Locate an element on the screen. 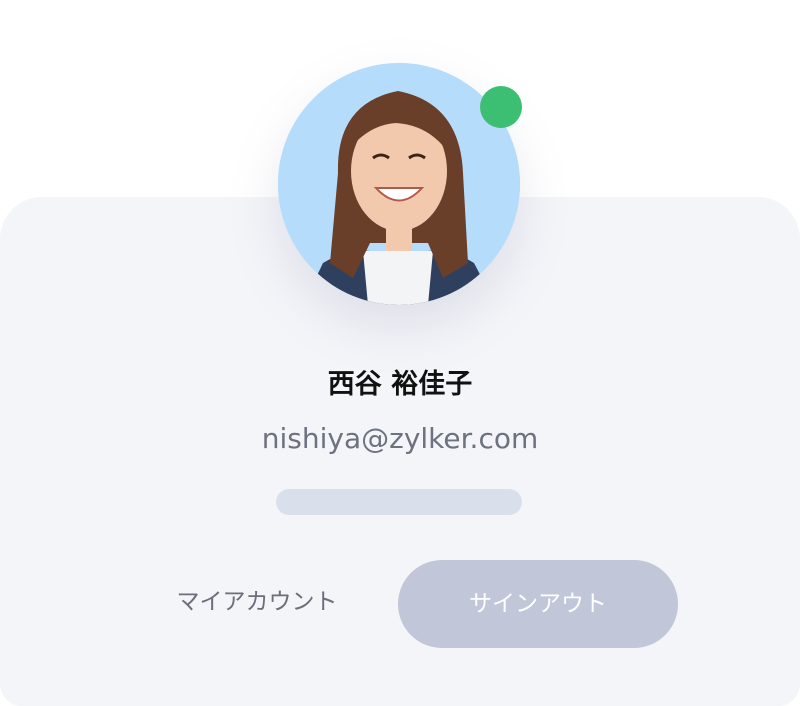 This screenshot has width=800, height=706. online-status-indicator is located at coordinates (501, 107).